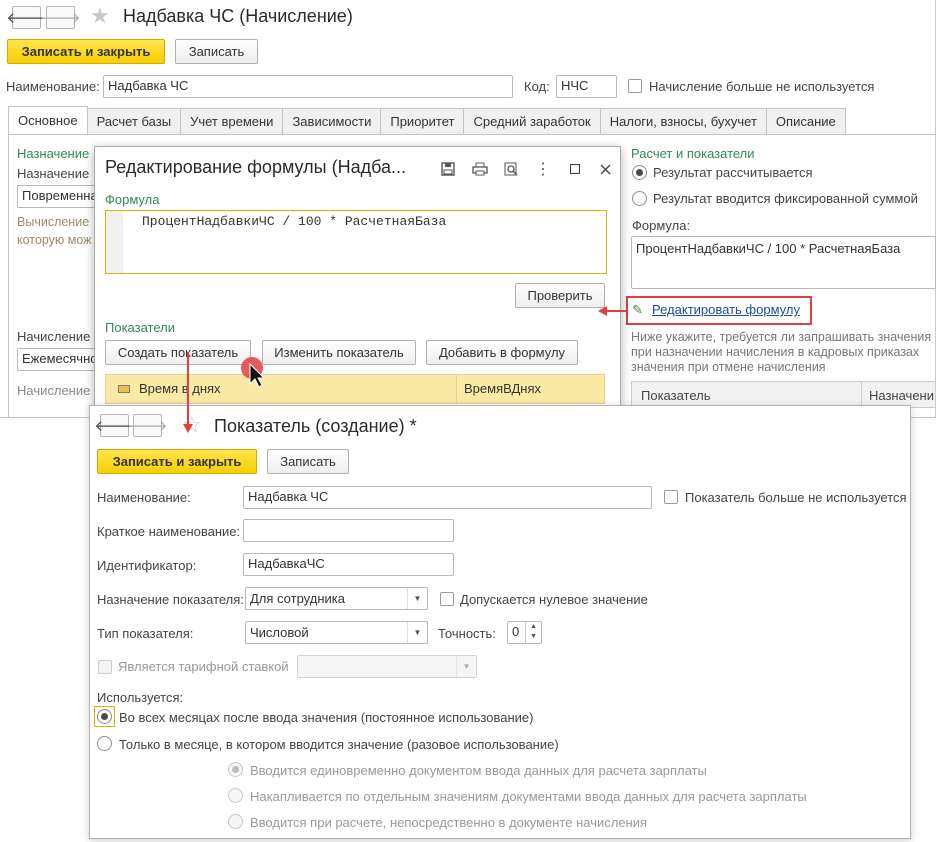  Describe the element at coordinates (203, 666) in the screenshot. I see `tariff-label: Является тарифной ставкой` at that location.